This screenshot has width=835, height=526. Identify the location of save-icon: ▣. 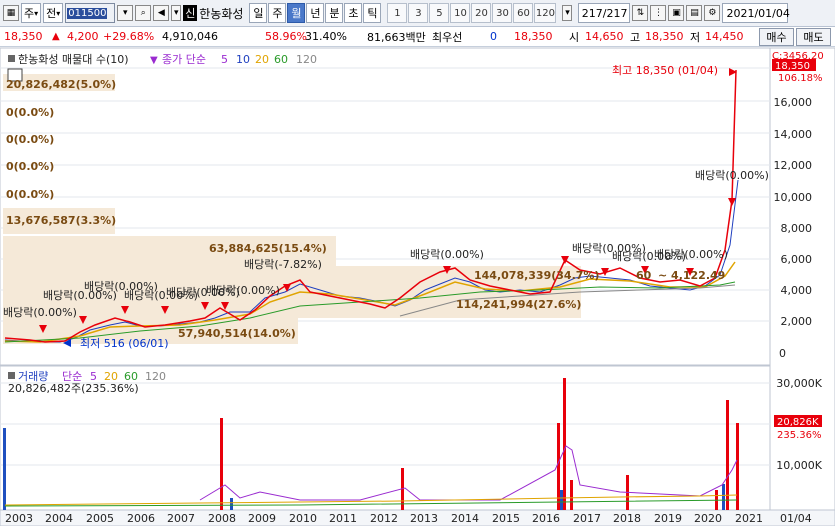
(676, 13).